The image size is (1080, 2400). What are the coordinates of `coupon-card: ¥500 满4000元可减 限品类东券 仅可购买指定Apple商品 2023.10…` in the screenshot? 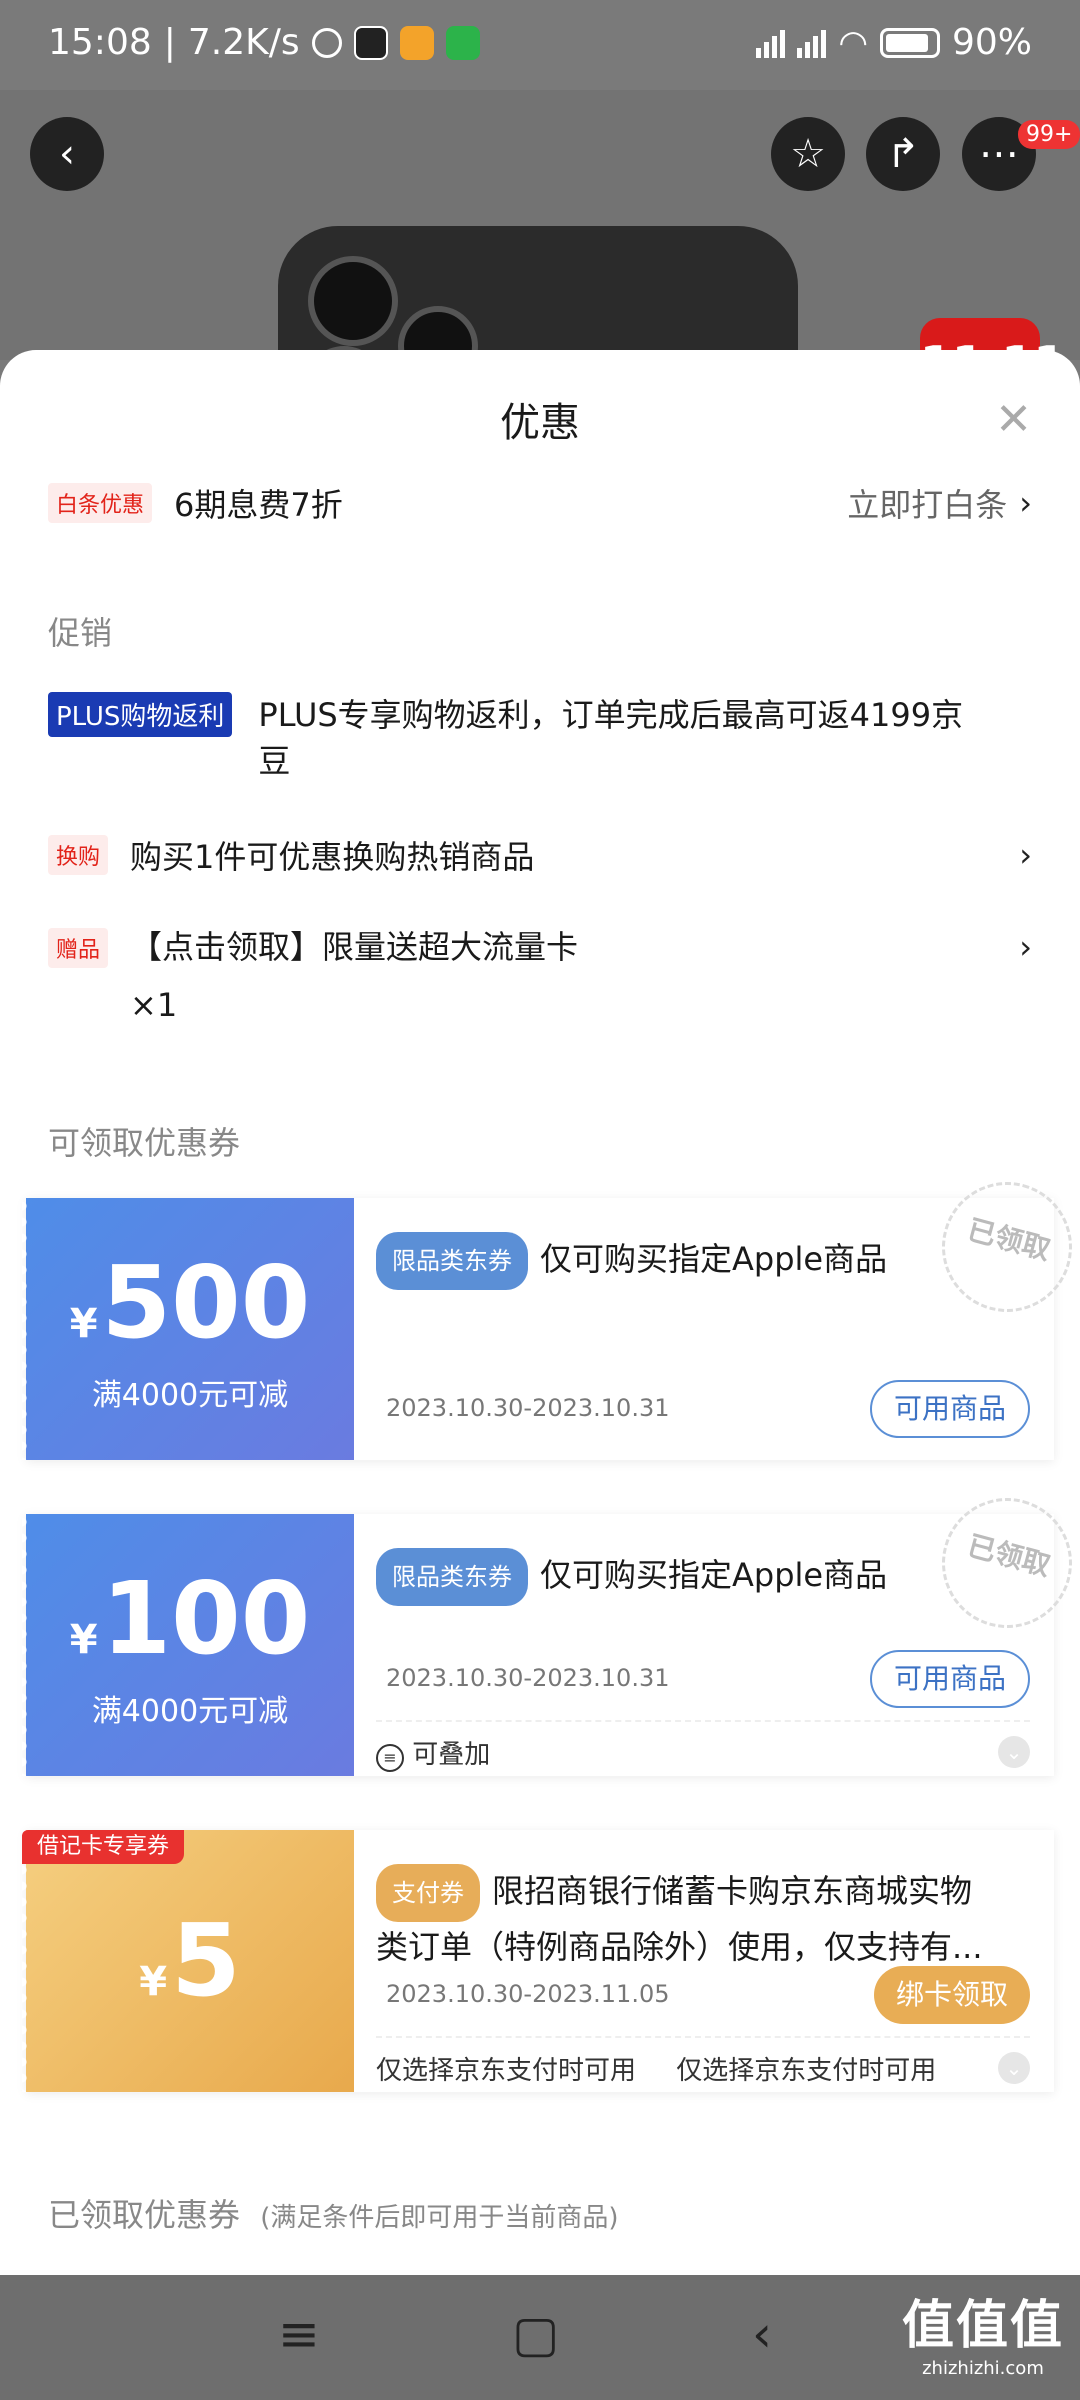 It's located at (551, 1313).